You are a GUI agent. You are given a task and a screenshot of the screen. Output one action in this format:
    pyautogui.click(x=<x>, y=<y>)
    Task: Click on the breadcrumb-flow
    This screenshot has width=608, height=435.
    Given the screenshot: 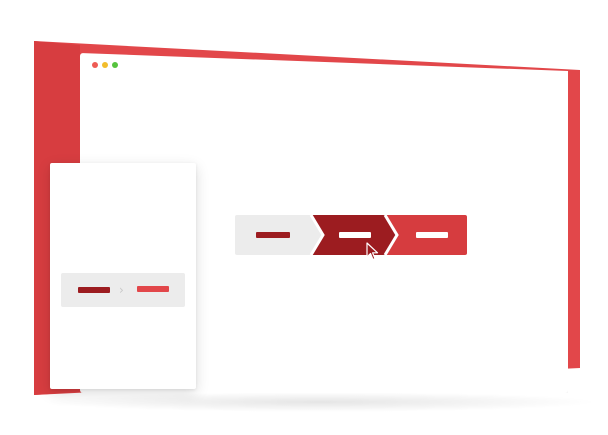 What is the action you would take?
    pyautogui.click(x=351, y=235)
    